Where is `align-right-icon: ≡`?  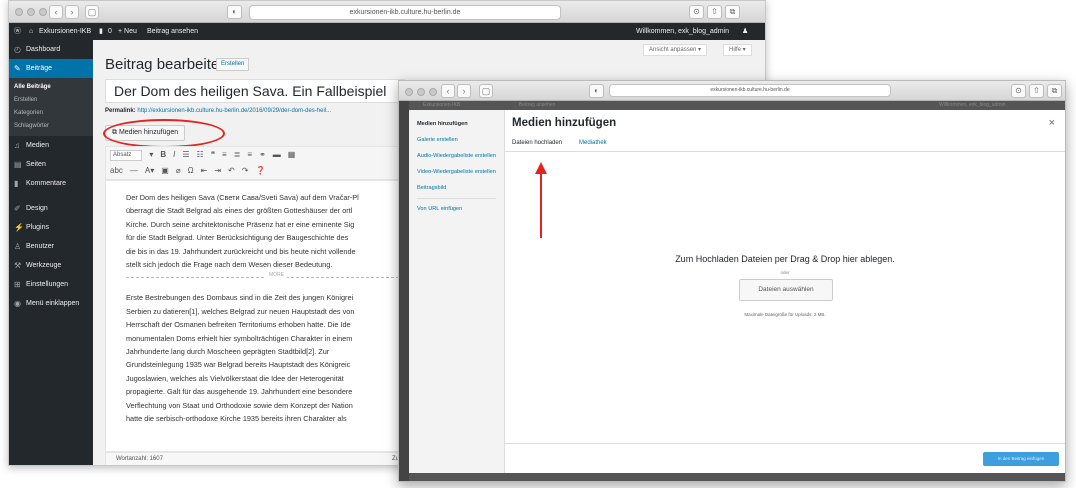 align-right-icon: ≡ is located at coordinates (249, 155).